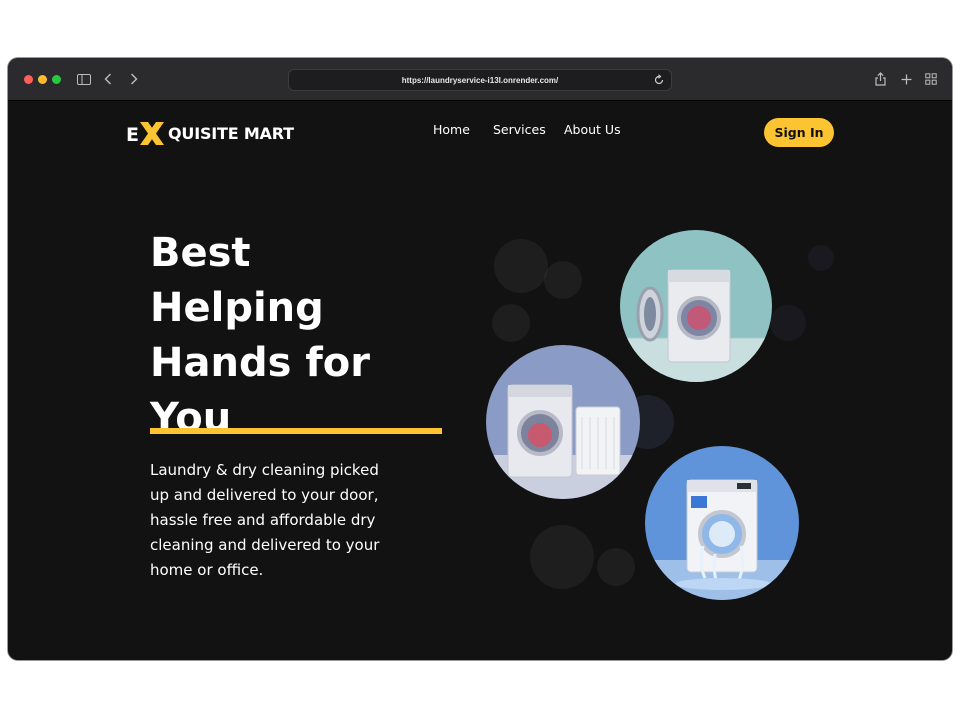 This screenshot has height=720, width=960. Describe the element at coordinates (28, 79) in the screenshot. I see `close-window-button` at that location.